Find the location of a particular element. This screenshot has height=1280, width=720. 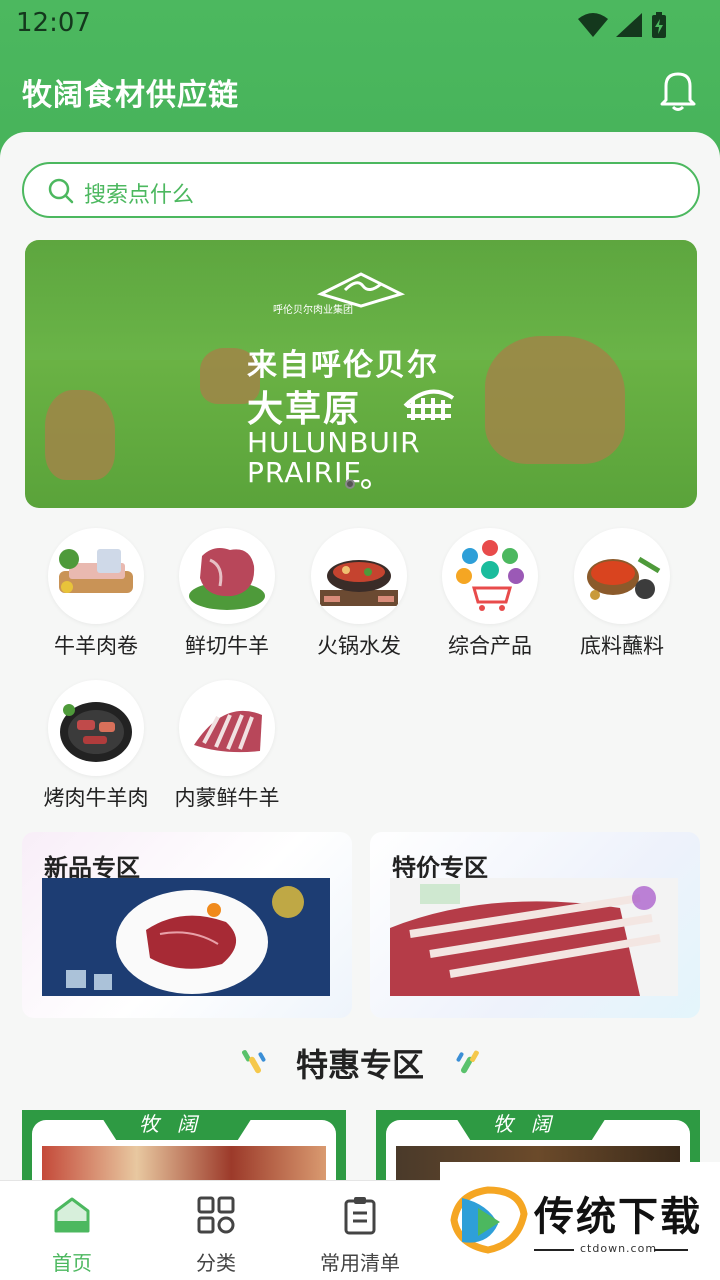

status-time: 12:07 is located at coordinates (53, 23).